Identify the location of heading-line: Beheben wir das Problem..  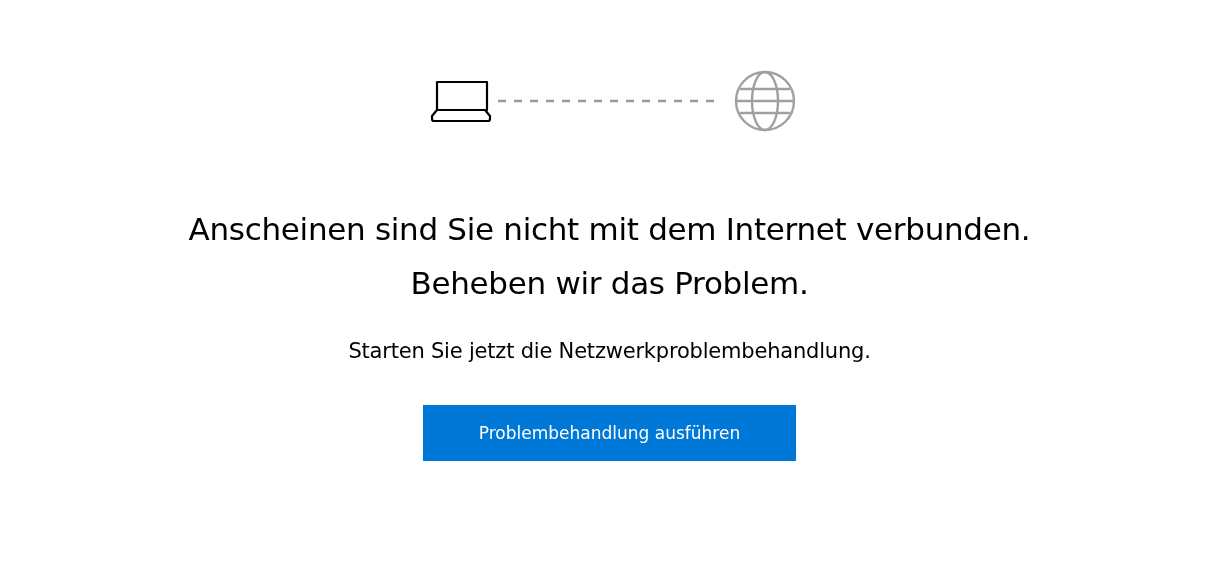
(609, 283).